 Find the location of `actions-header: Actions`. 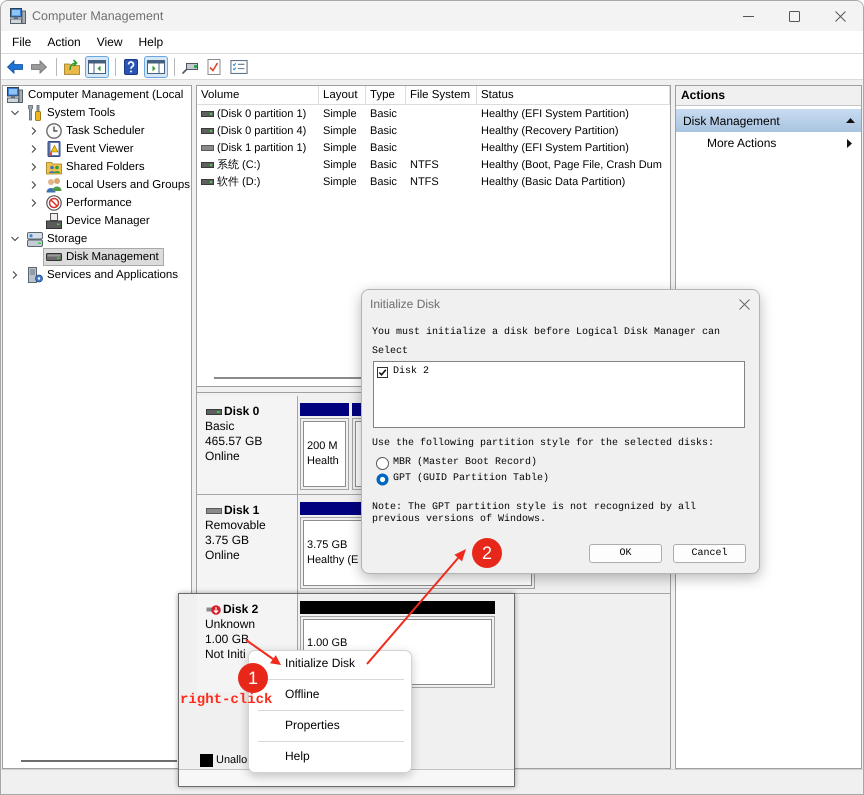

actions-header: Actions is located at coordinates (768, 96).